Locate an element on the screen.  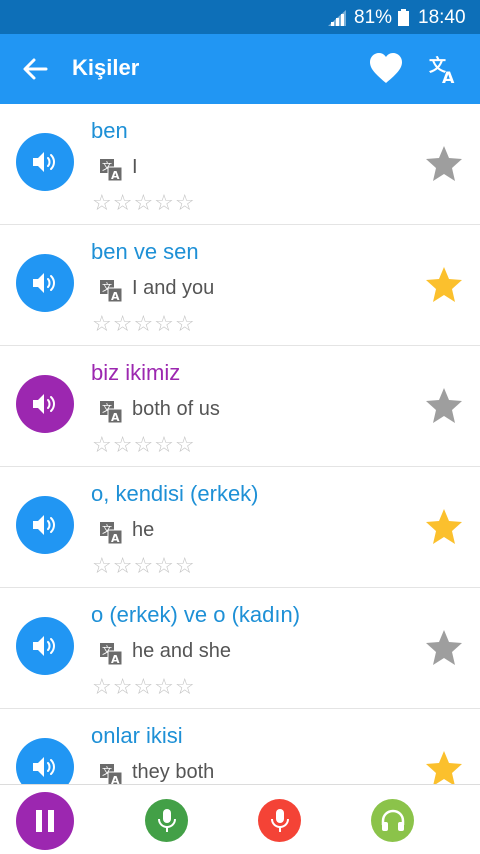
translation-text: I and you is located at coordinates (173, 288).